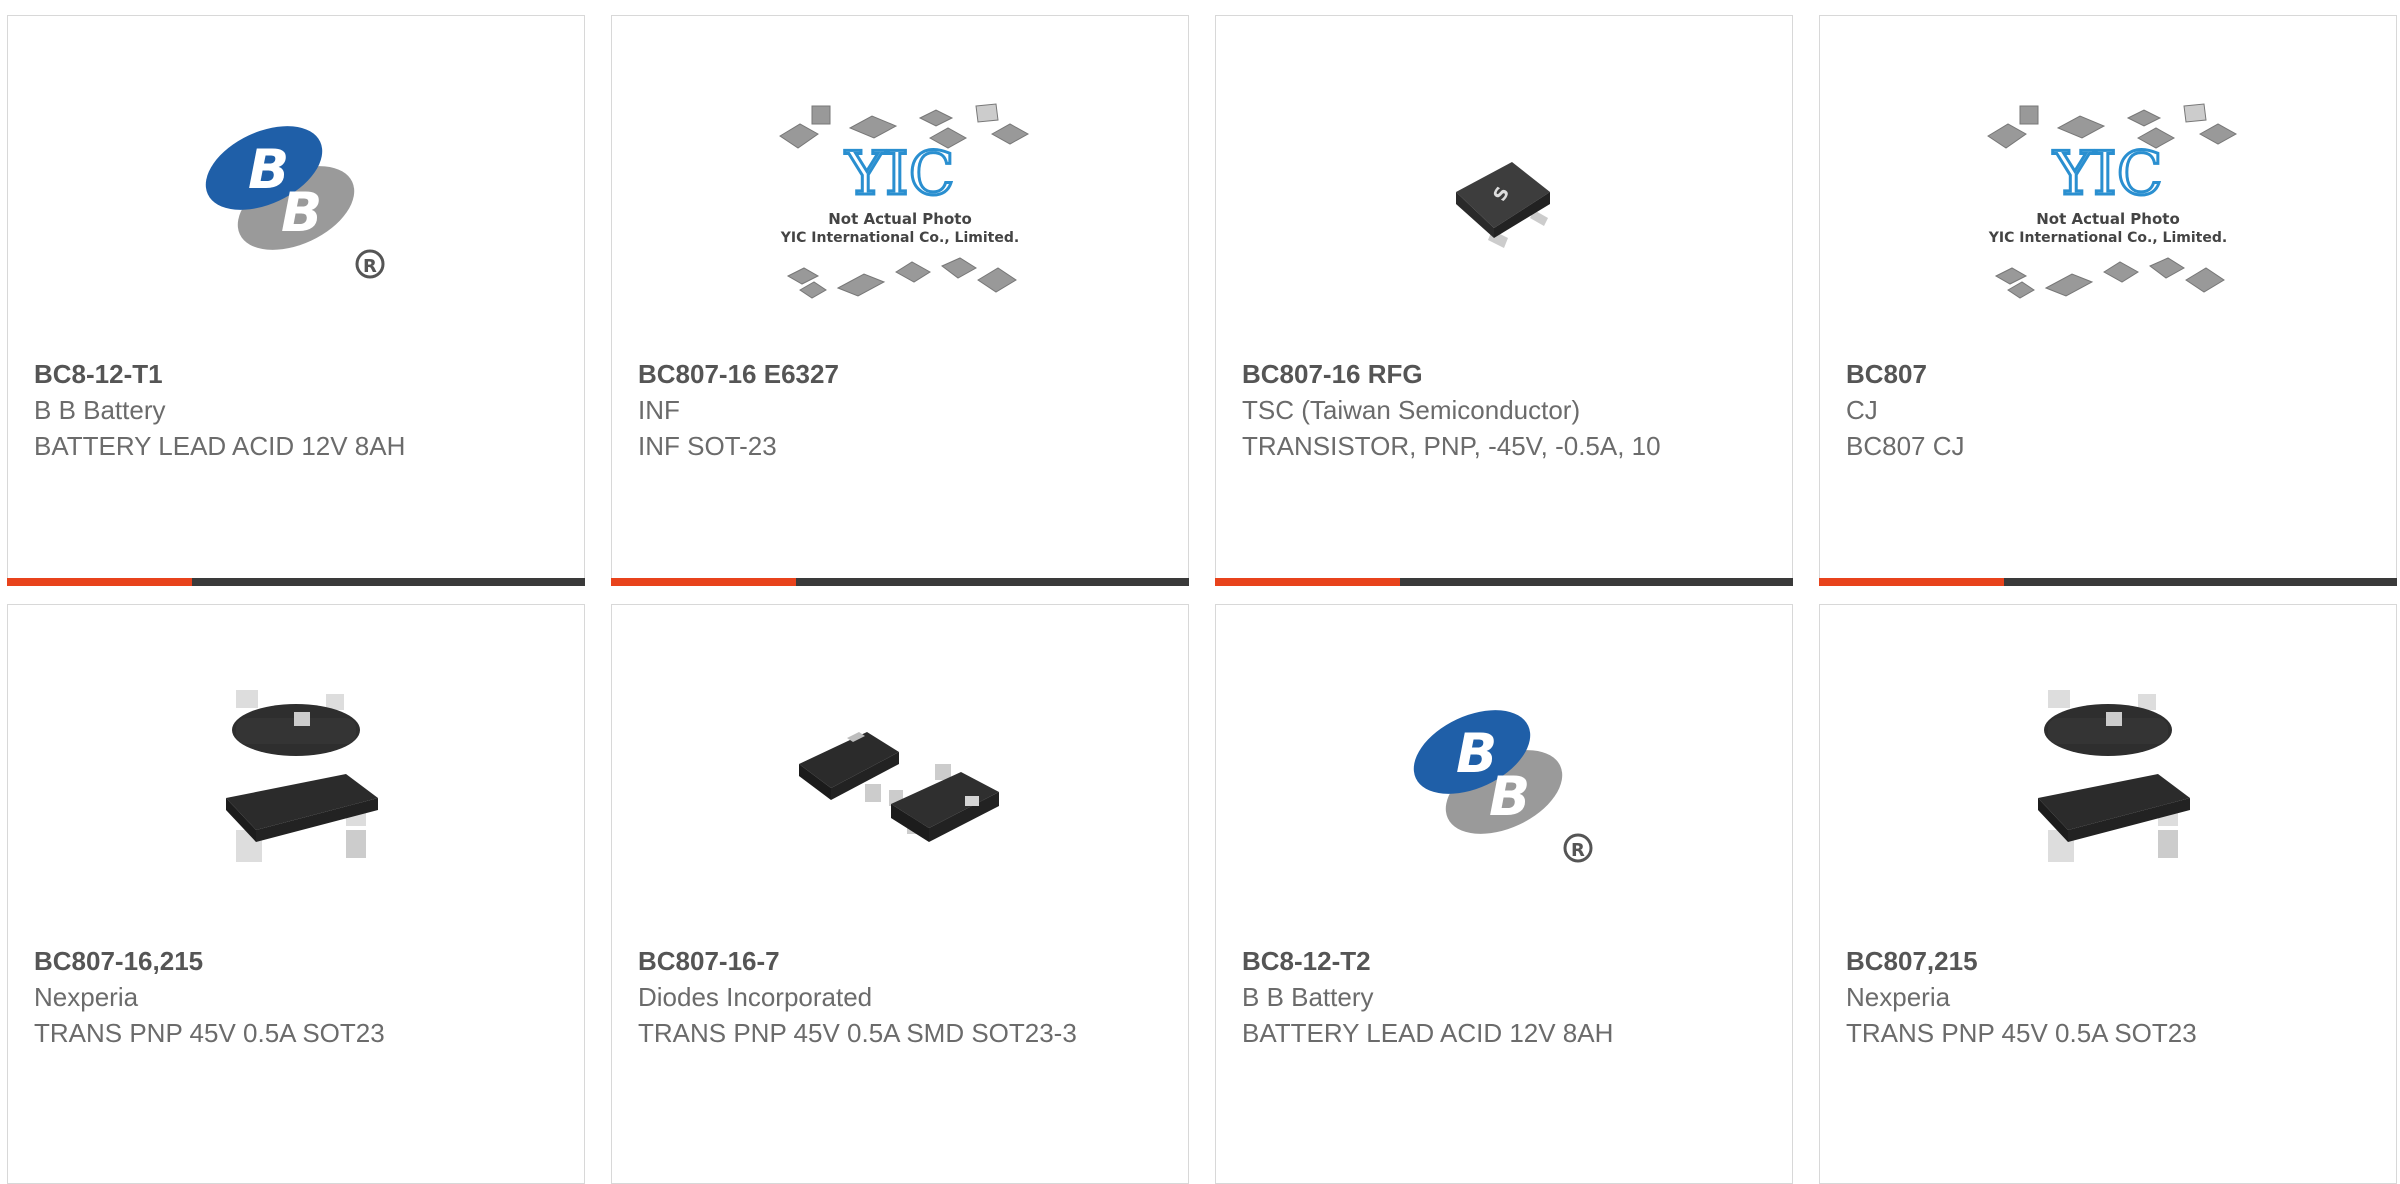  What do you see at coordinates (858, 961) in the screenshot?
I see `part-number: BC807-16-7` at bounding box center [858, 961].